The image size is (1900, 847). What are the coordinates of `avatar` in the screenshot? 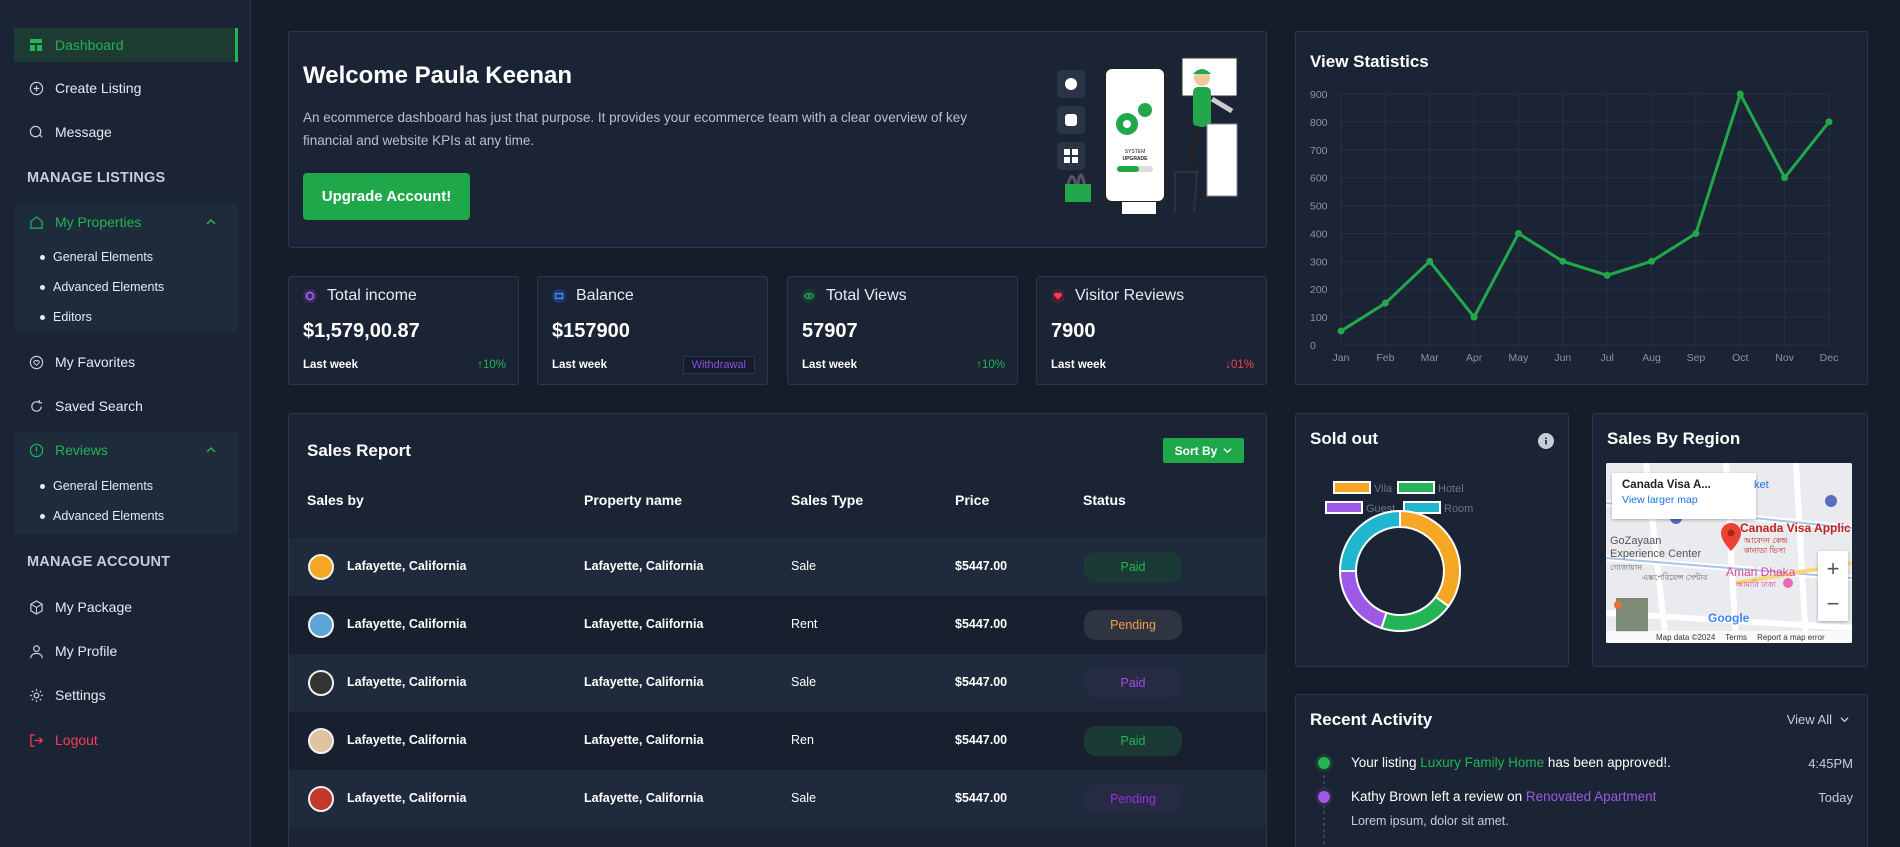 It's located at (321, 567).